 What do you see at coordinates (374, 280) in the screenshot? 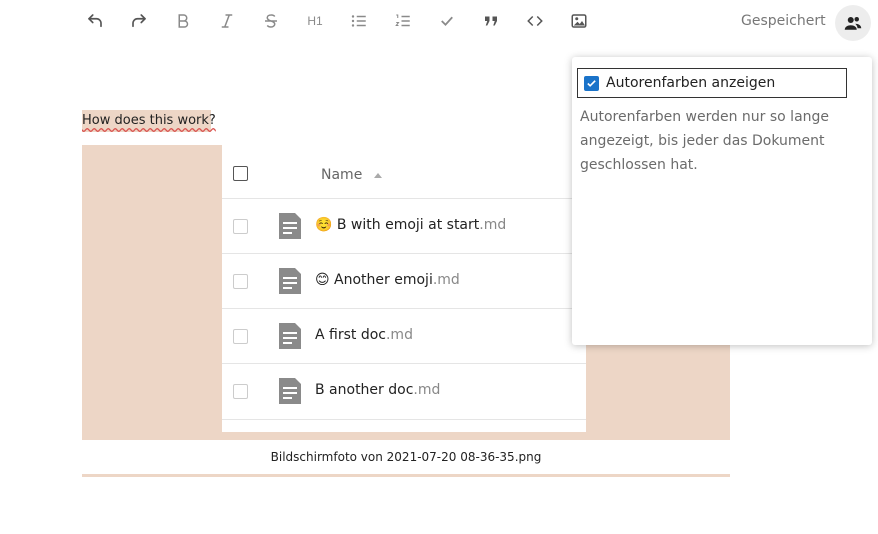
I see `file-name: 😊 Another emoji` at bounding box center [374, 280].